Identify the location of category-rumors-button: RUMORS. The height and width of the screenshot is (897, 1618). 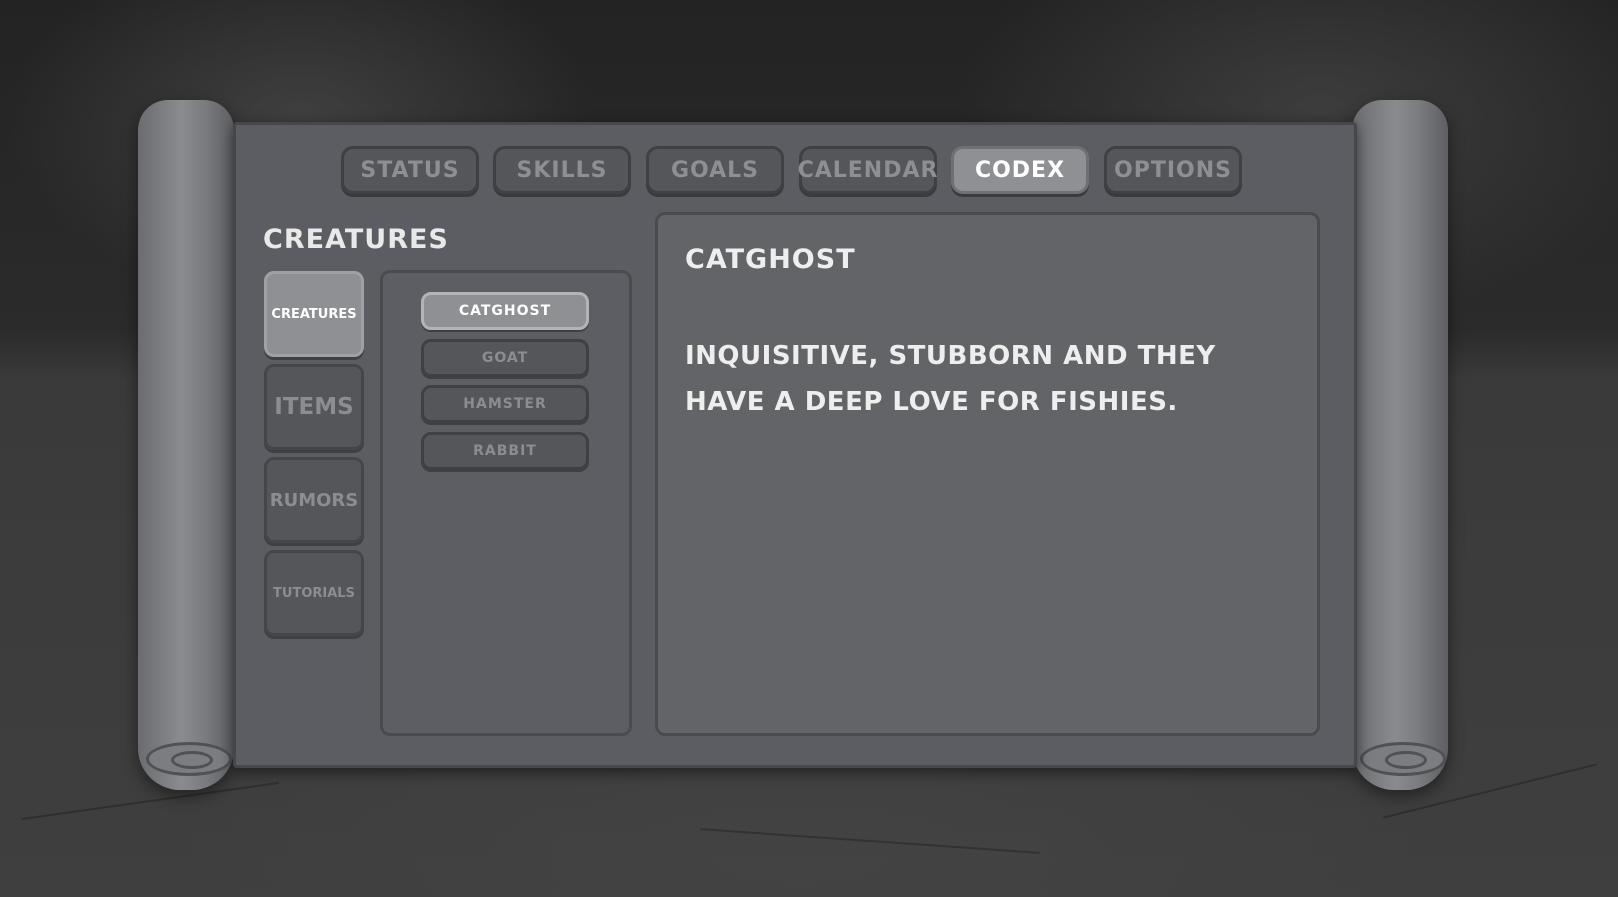
(314, 500).